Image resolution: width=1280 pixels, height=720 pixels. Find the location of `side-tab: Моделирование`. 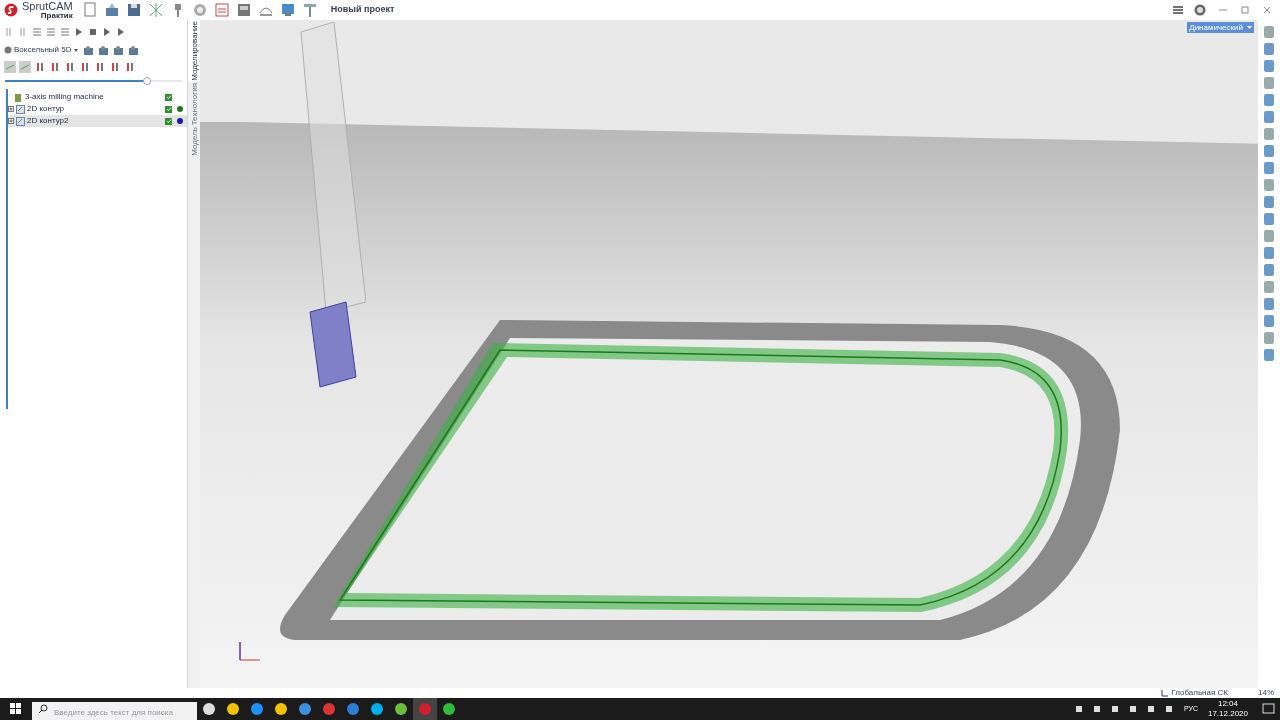

side-tab: Моделирование is located at coordinates (194, 51).